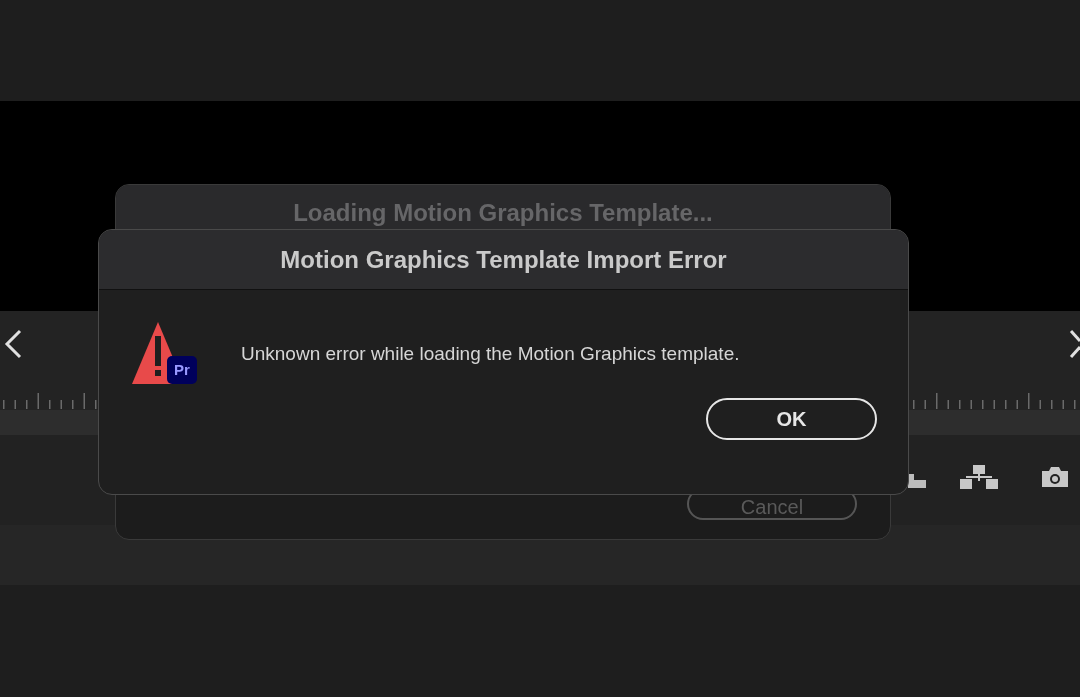  I want to click on dialog-title: Motion Graphics Template Import Error, so click(503, 259).